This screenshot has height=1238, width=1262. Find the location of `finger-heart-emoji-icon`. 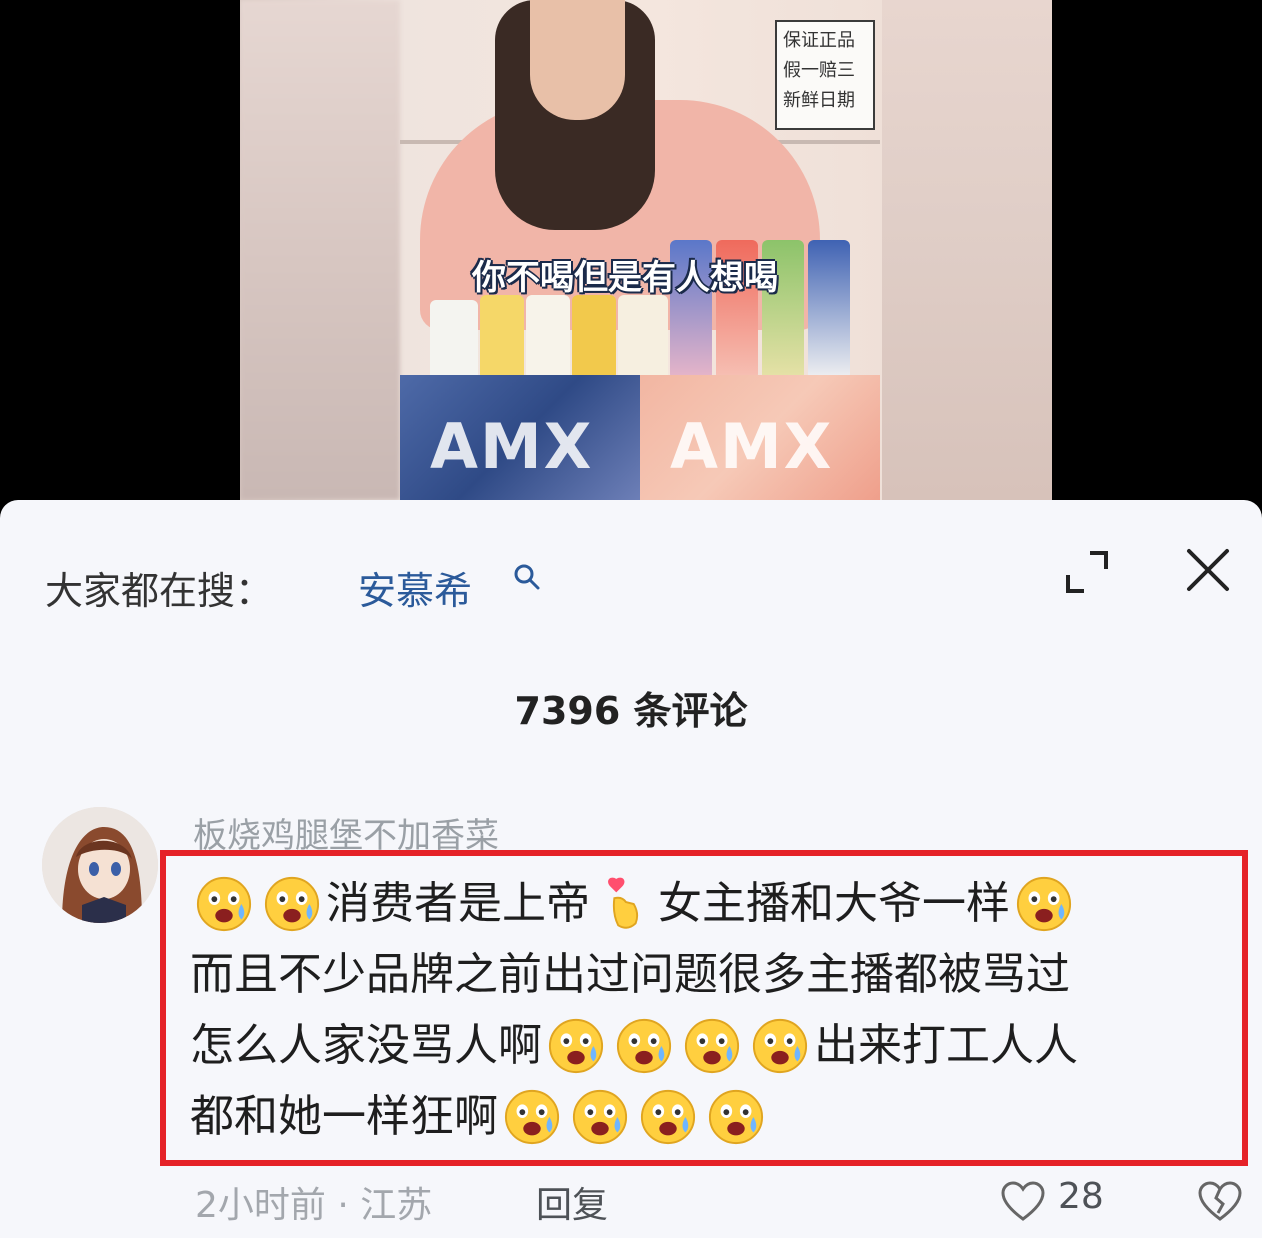

finger-heart-emoji-icon is located at coordinates (623, 903).